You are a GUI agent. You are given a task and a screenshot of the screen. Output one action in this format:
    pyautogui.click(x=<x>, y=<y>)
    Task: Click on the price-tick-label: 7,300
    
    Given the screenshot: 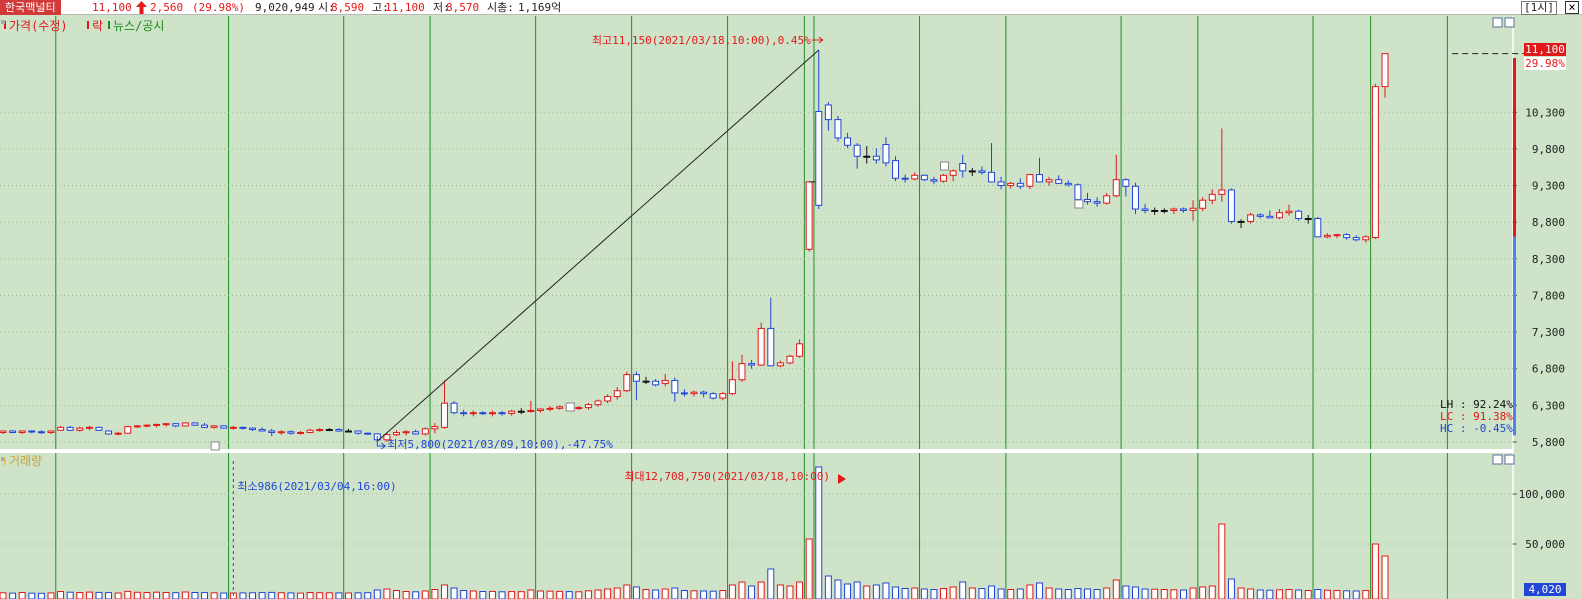 What is the action you would take?
    pyautogui.click(x=1548, y=332)
    